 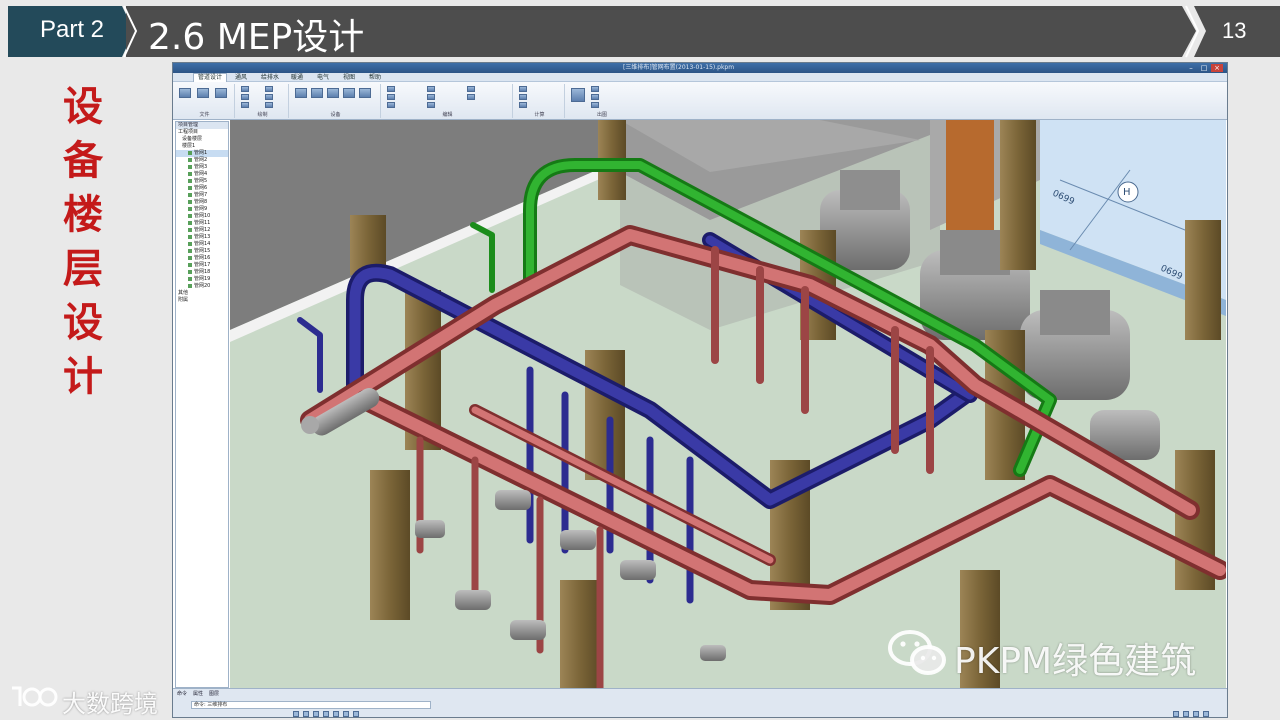 What do you see at coordinates (349, 93) in the screenshot?
I see `tank-icon` at bounding box center [349, 93].